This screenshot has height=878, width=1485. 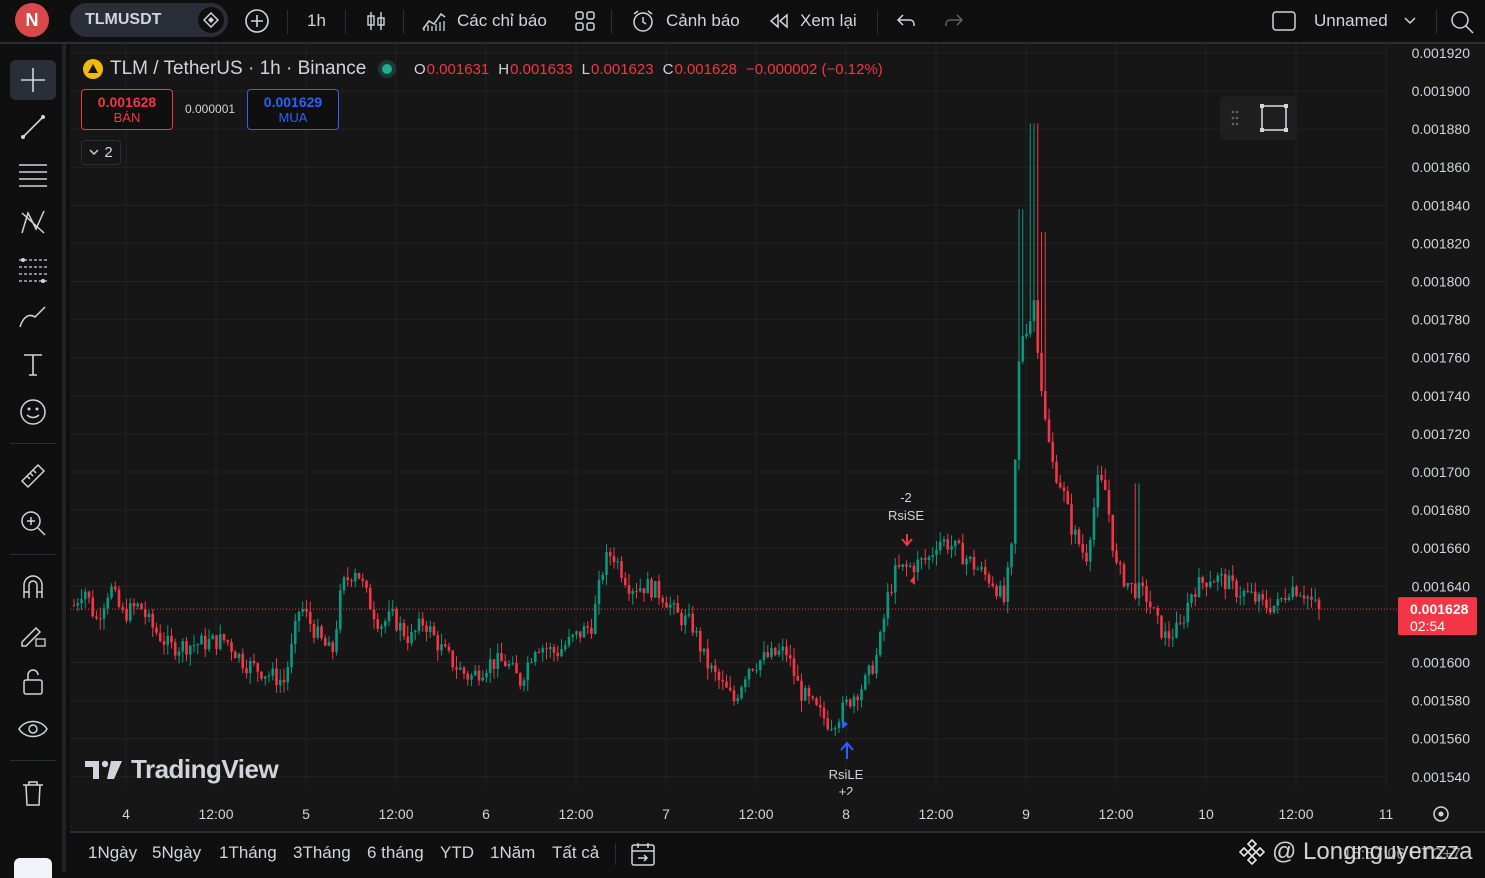 I want to click on range-1m: 1Tháng, so click(x=248, y=853).